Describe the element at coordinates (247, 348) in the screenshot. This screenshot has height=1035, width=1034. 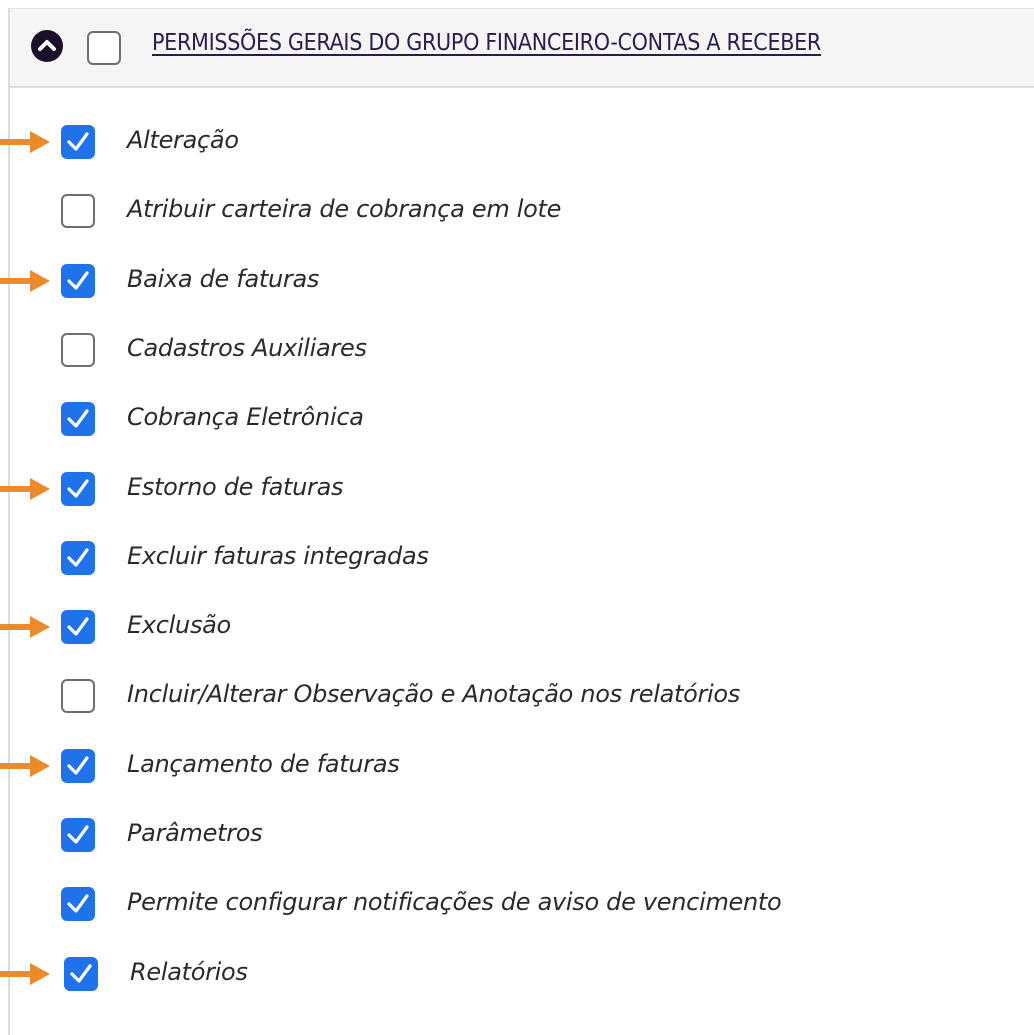
I see `permission-label: Cadastros Auxiliares` at that location.